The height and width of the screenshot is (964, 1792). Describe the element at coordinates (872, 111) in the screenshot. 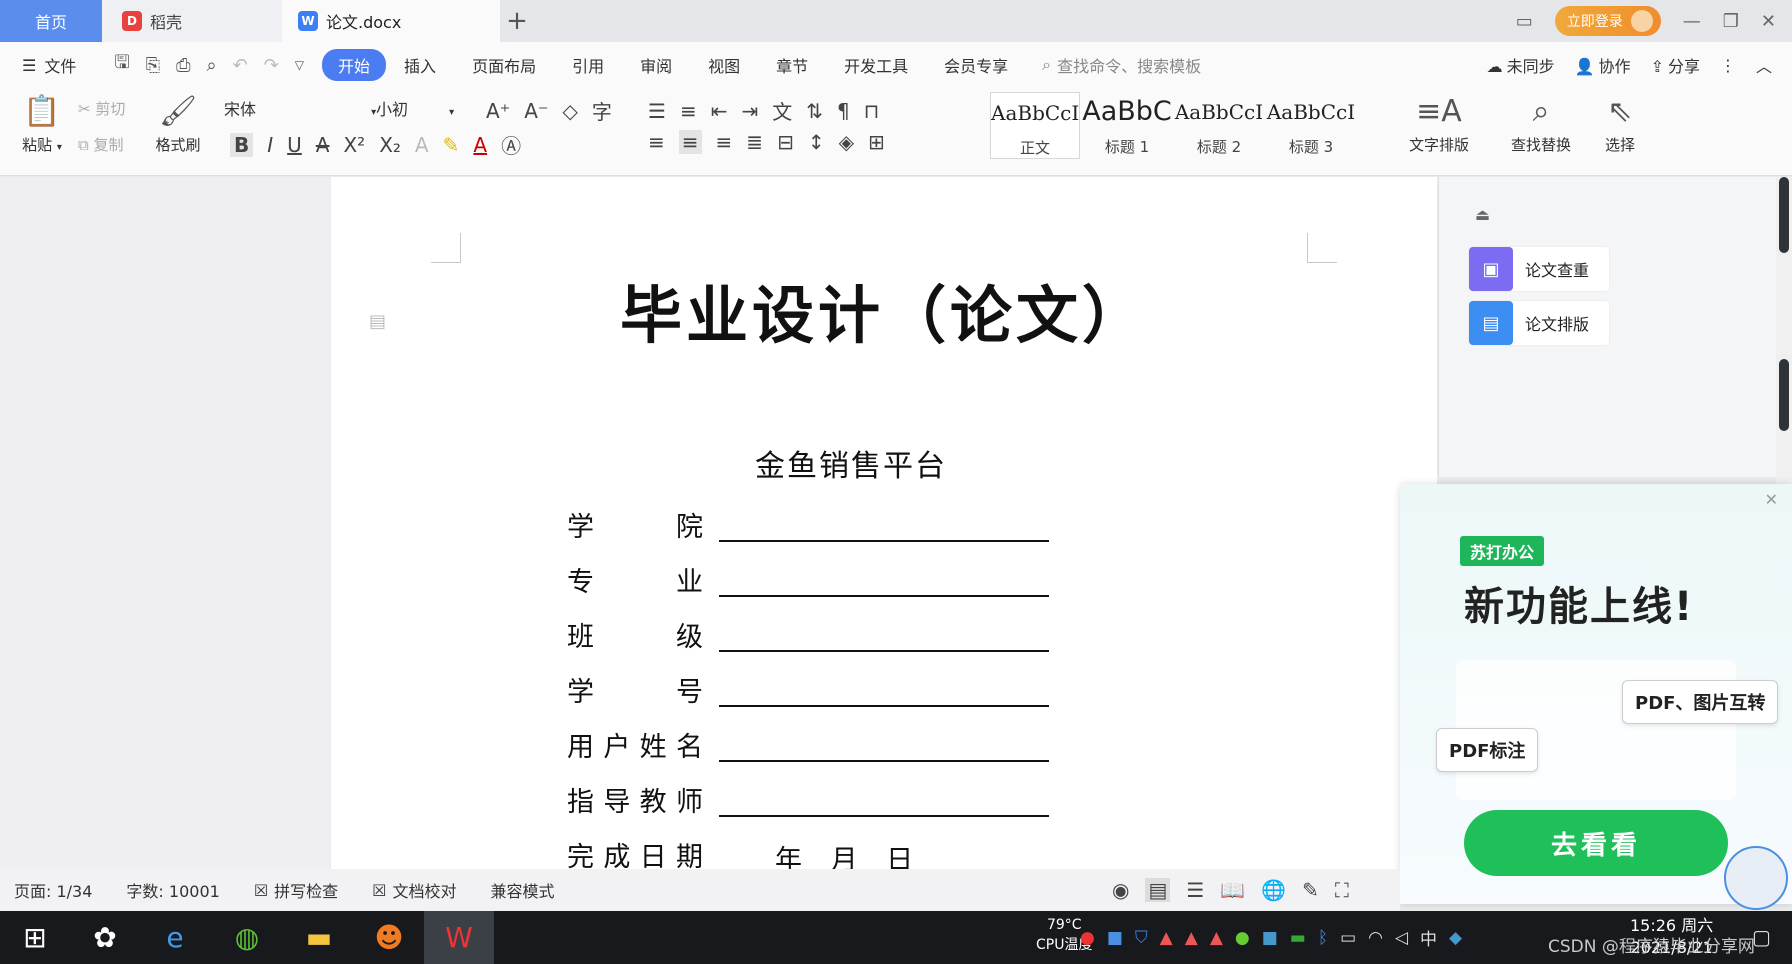

I see `tab-stop-icon: ⊓` at that location.